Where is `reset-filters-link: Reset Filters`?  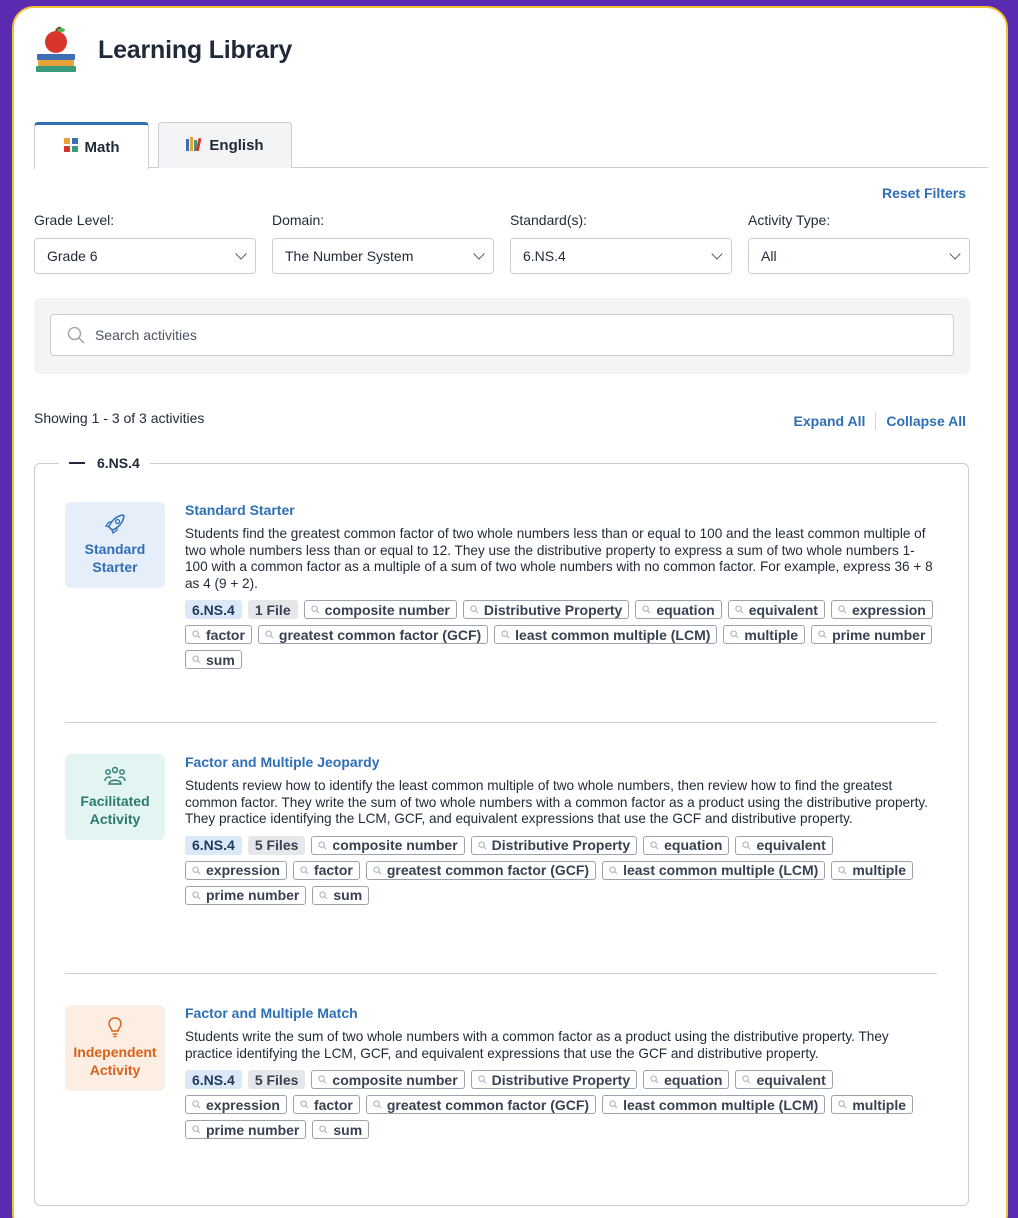 reset-filters-link: Reset Filters is located at coordinates (924, 193).